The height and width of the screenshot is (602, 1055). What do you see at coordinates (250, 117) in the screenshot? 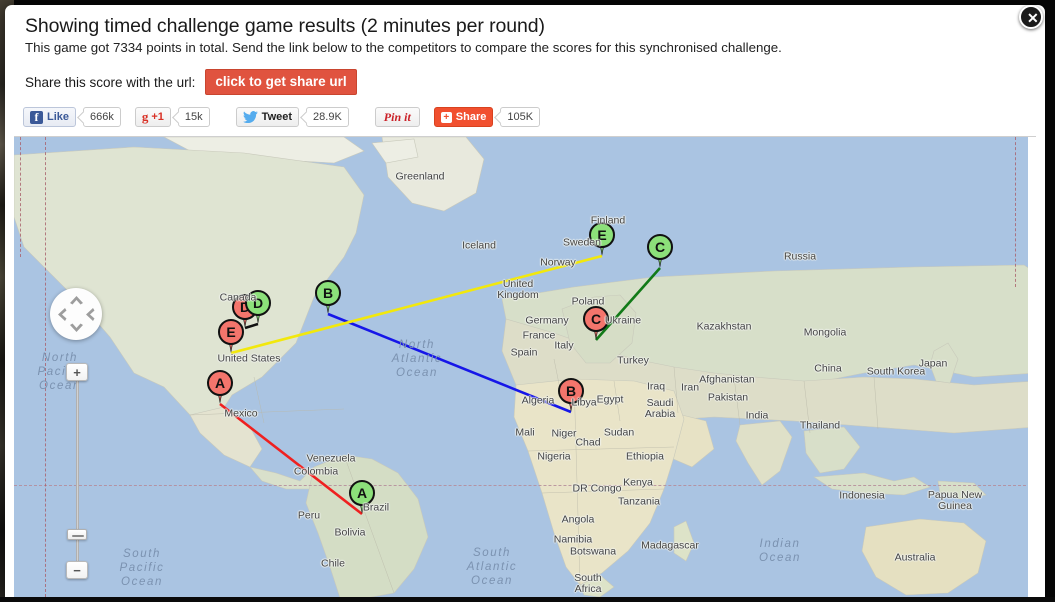
I see `twitter-bird-icon` at bounding box center [250, 117].